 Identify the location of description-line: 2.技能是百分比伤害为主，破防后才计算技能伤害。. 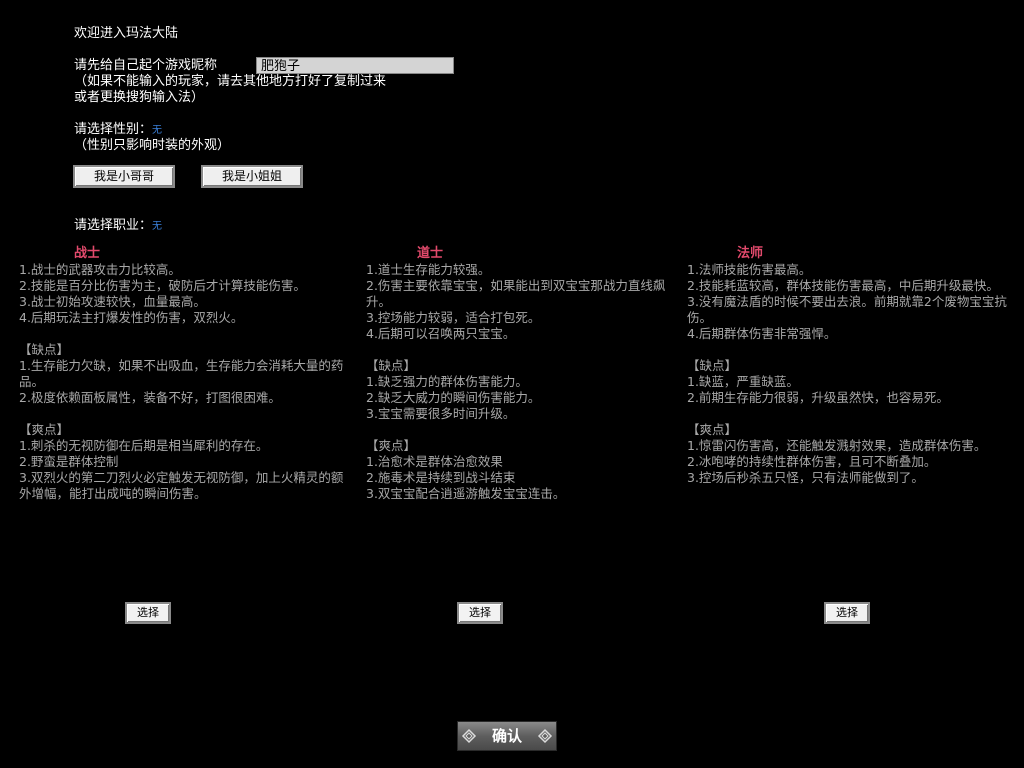
(162, 285).